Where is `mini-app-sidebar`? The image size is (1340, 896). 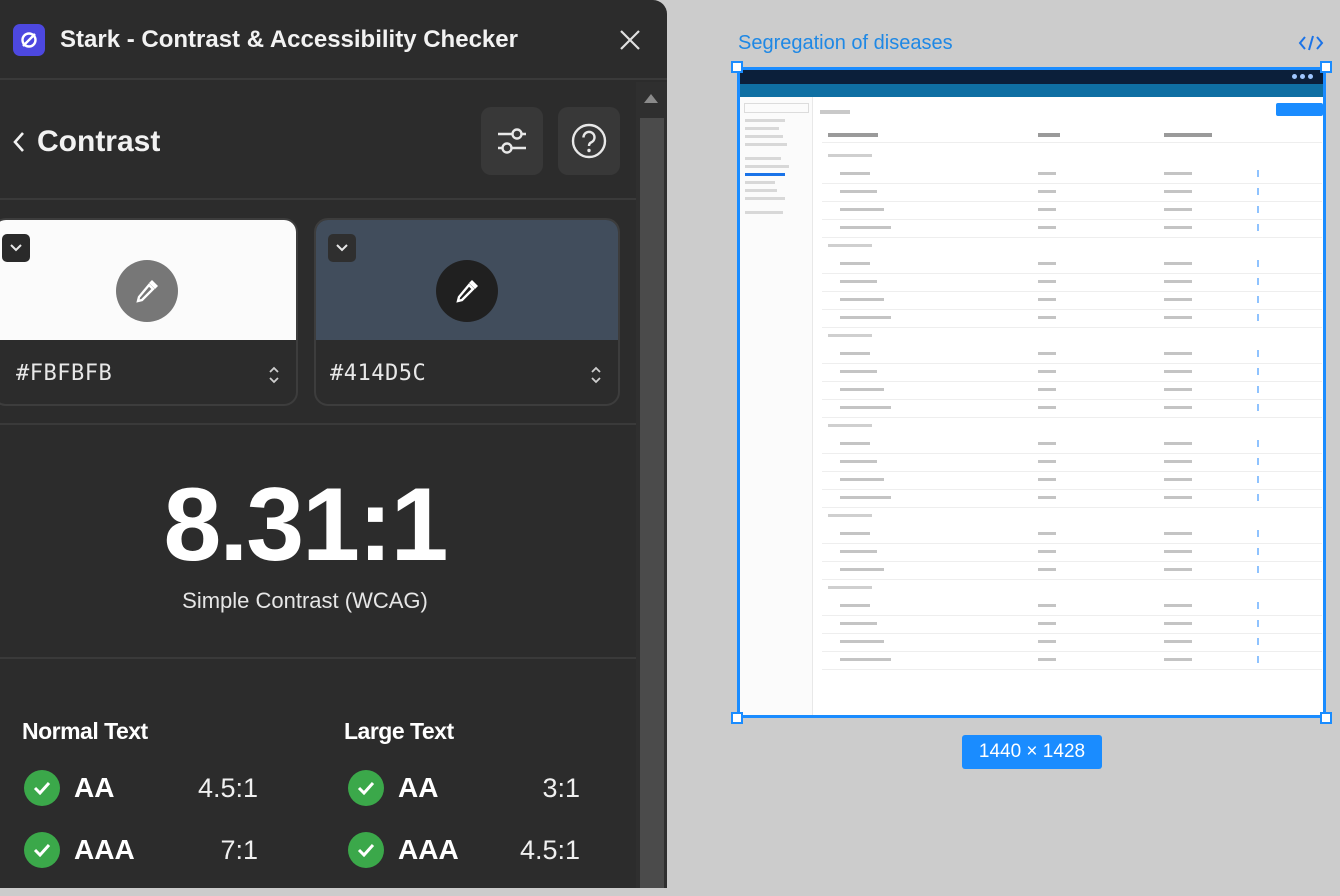
mini-app-sidebar is located at coordinates (776, 406).